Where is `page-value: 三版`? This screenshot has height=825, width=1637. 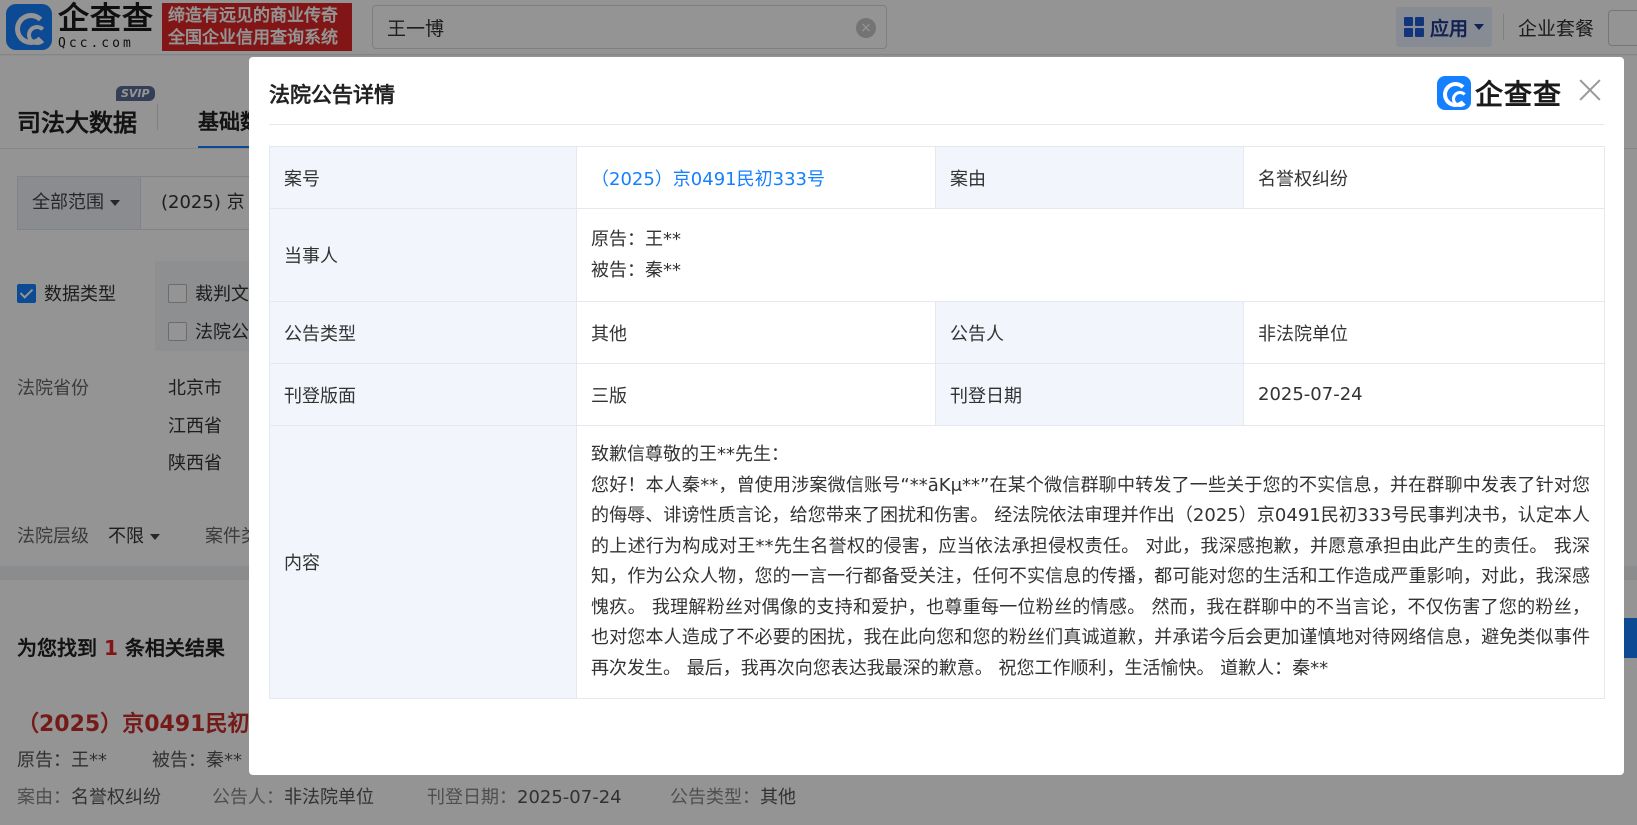 page-value: 三版 is located at coordinates (756, 394).